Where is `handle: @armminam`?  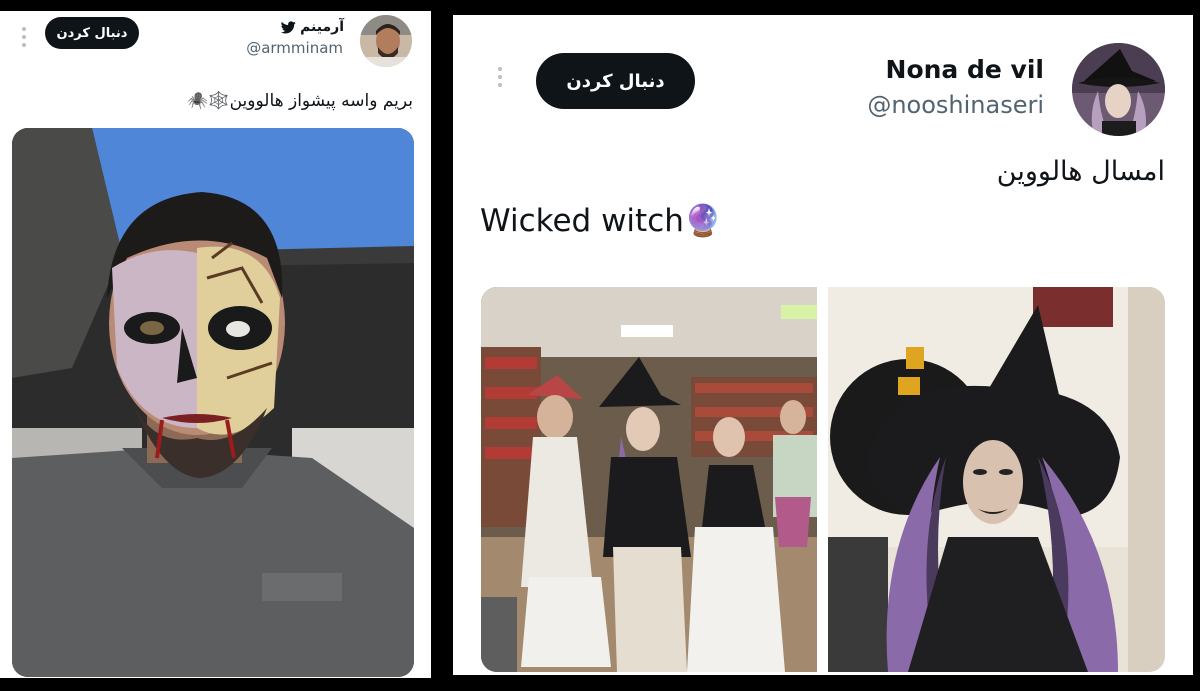
handle: @armminam is located at coordinates (294, 48).